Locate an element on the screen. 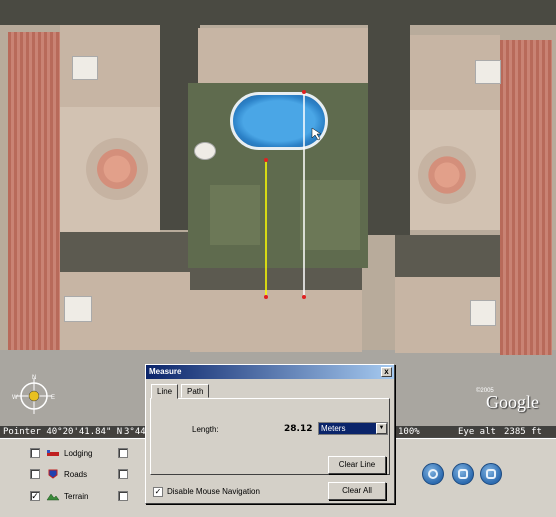 The height and width of the screenshot is (517, 556). eye-alt-label: Eye alt is located at coordinates (477, 432).